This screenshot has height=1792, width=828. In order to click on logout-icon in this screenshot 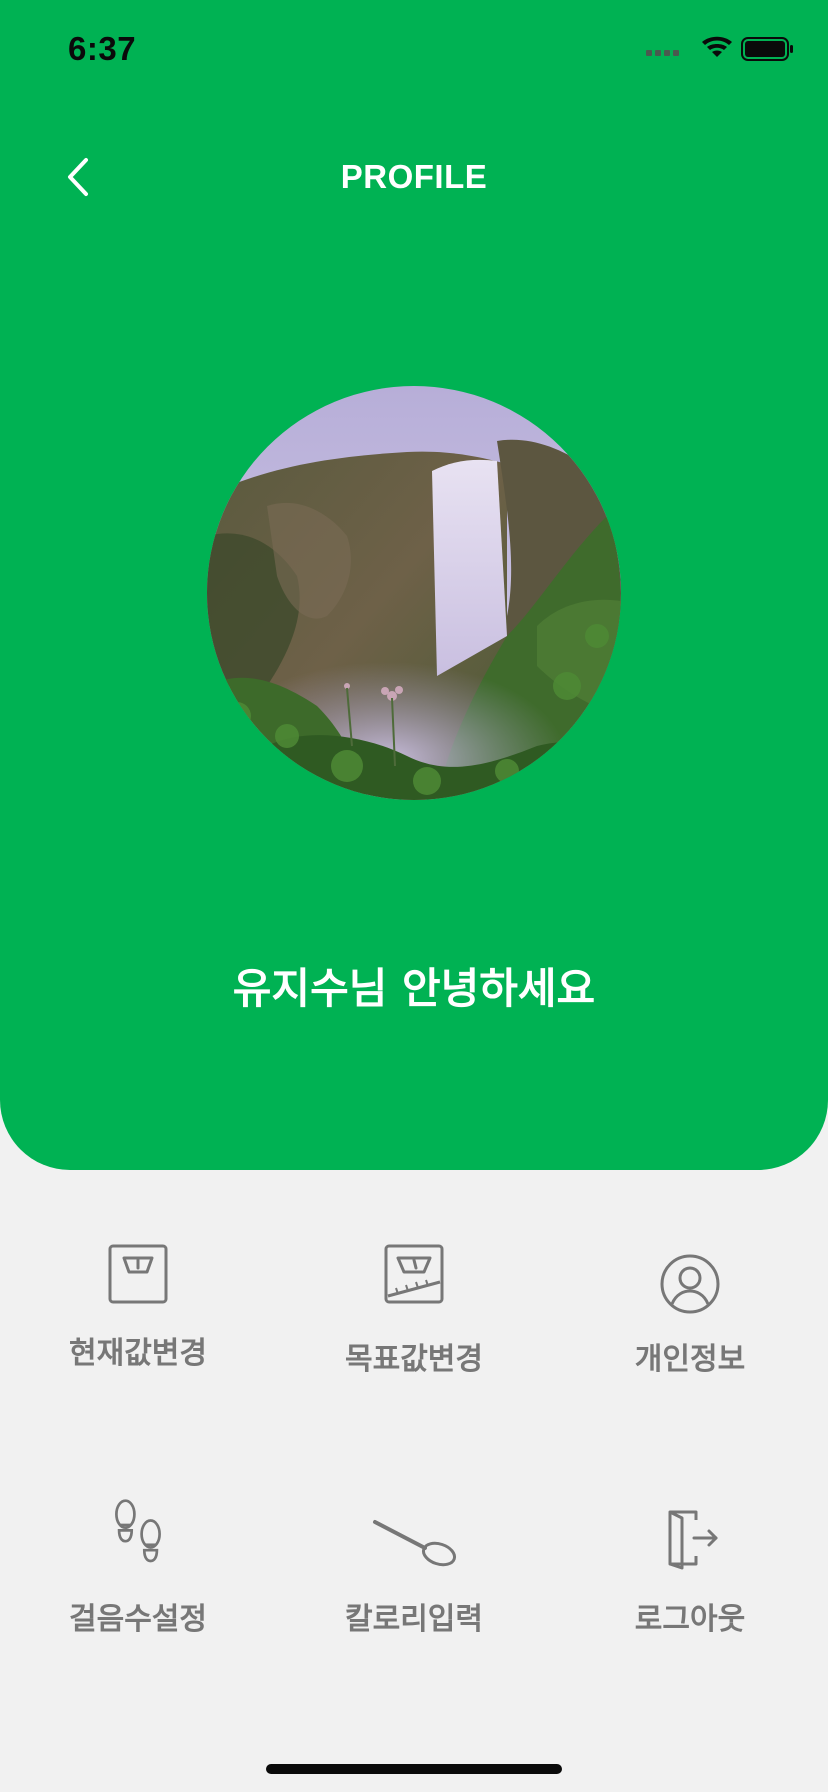, I will do `click(693, 1540)`.